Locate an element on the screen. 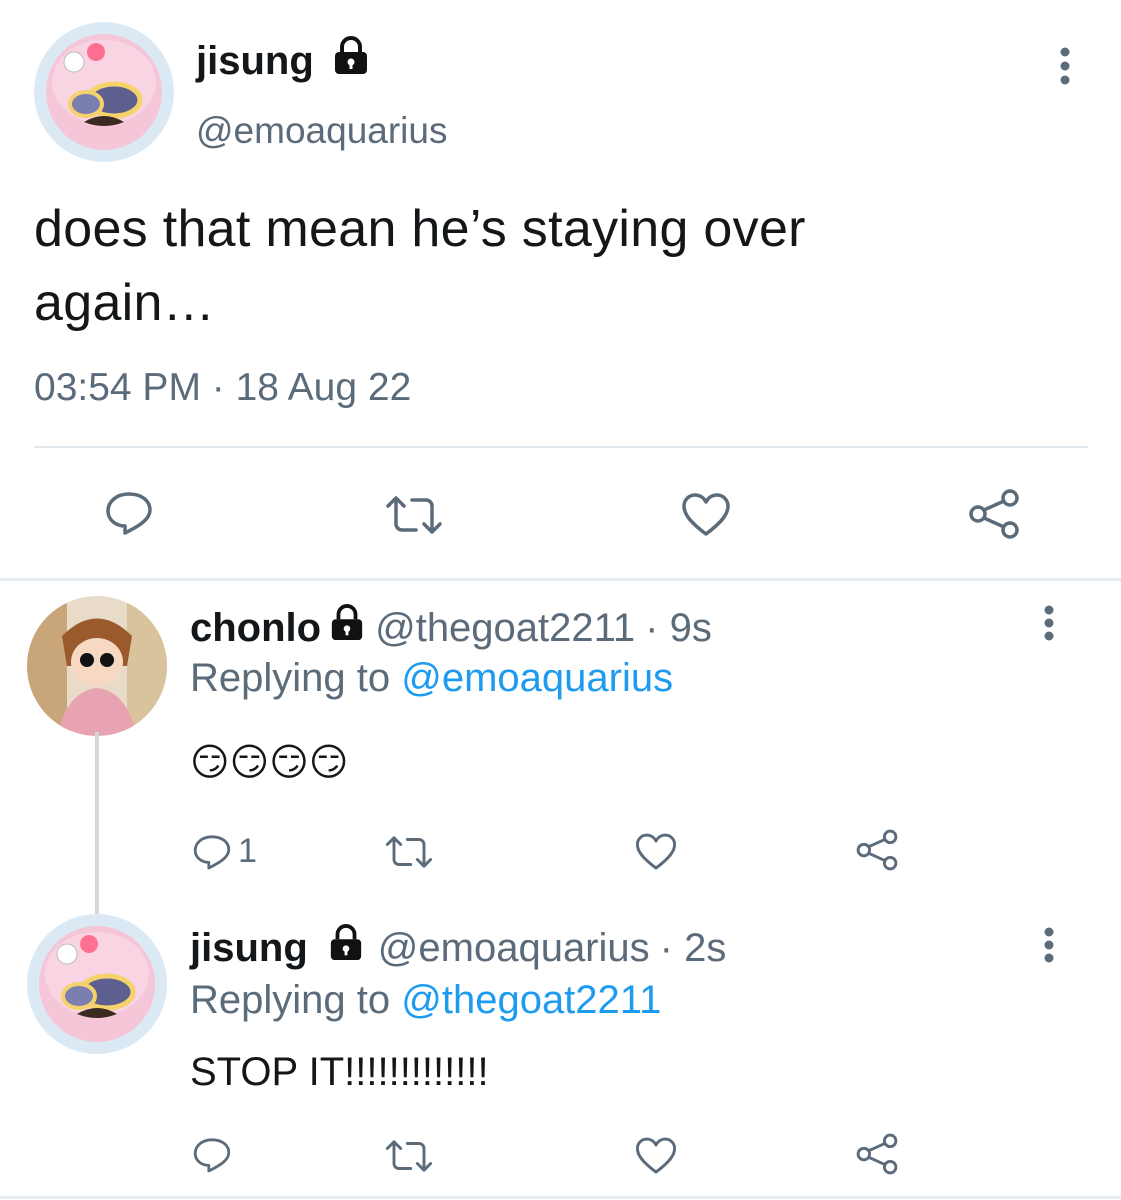  tweet-timestamp: 03:54 PM · 18 Aug 22 is located at coordinates (222, 388).